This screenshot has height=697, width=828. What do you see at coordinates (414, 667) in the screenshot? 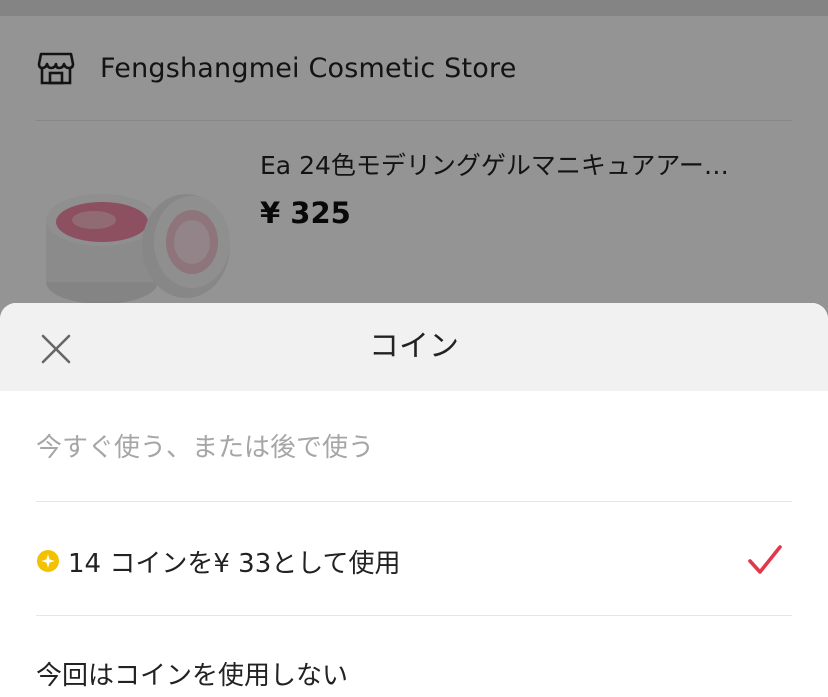
I see `option-no-coins: 今回はコインを使用しない` at bounding box center [414, 667].